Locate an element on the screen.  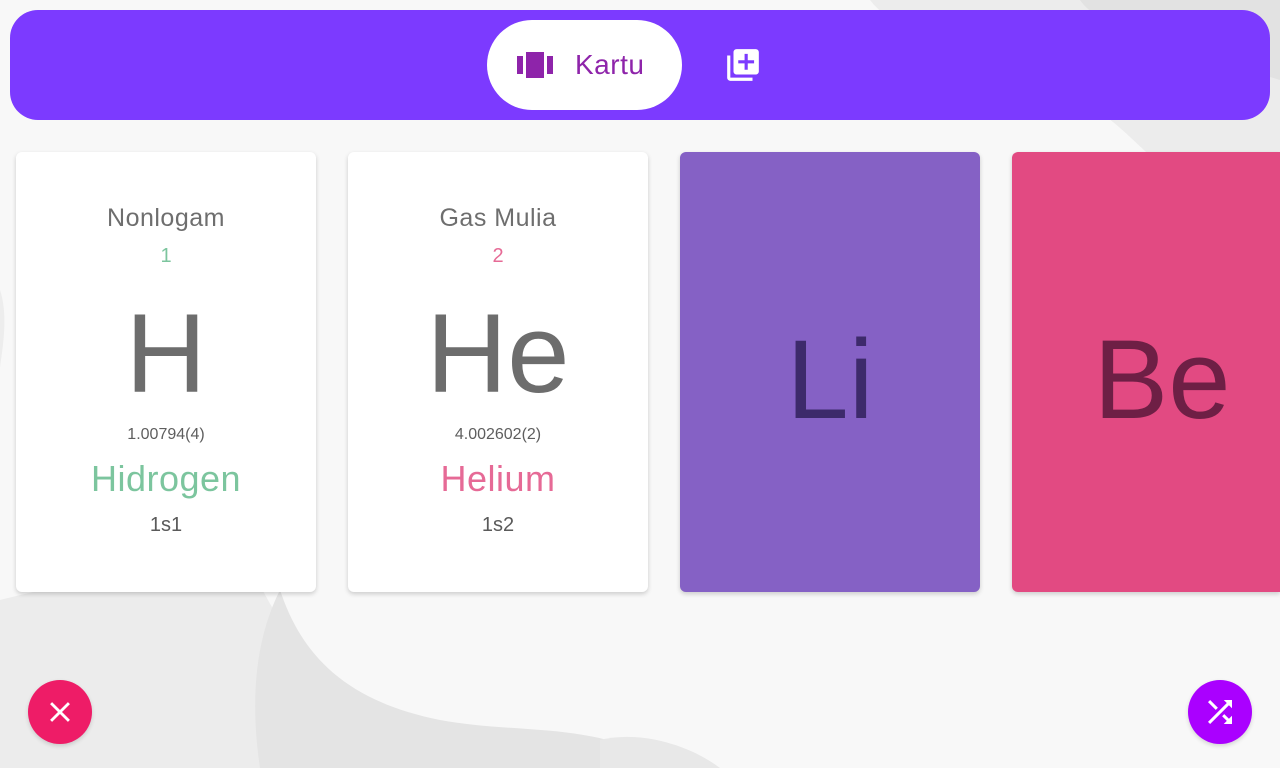
element-name: Hidrogen is located at coordinates (166, 478).